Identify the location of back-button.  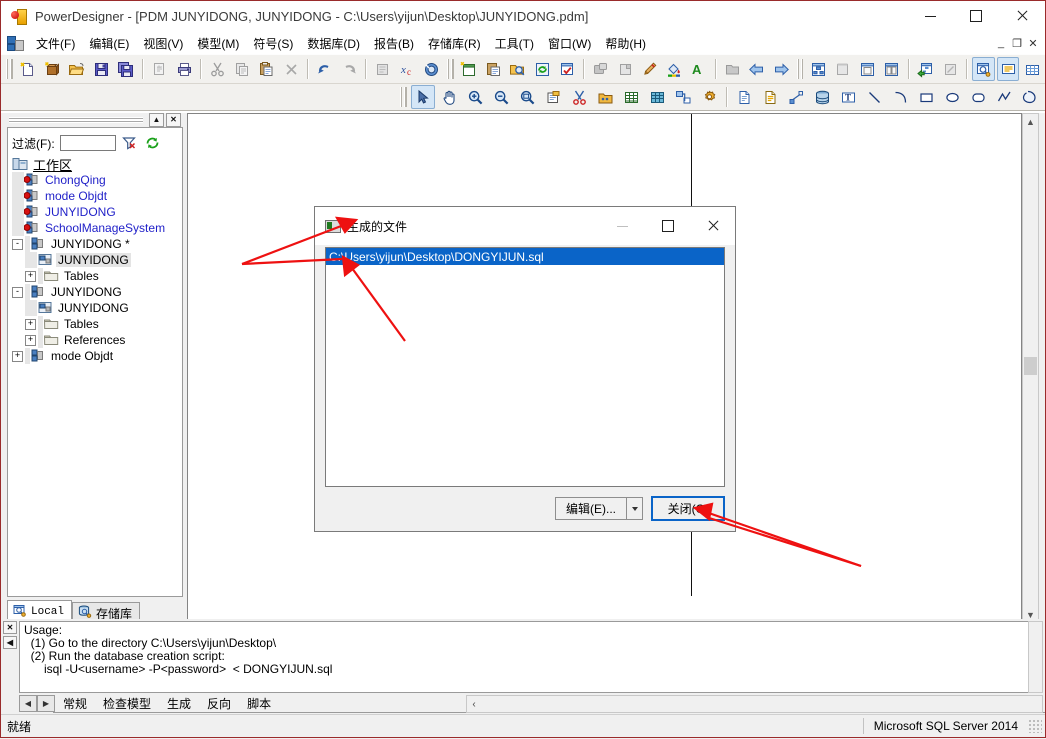
(756, 69).